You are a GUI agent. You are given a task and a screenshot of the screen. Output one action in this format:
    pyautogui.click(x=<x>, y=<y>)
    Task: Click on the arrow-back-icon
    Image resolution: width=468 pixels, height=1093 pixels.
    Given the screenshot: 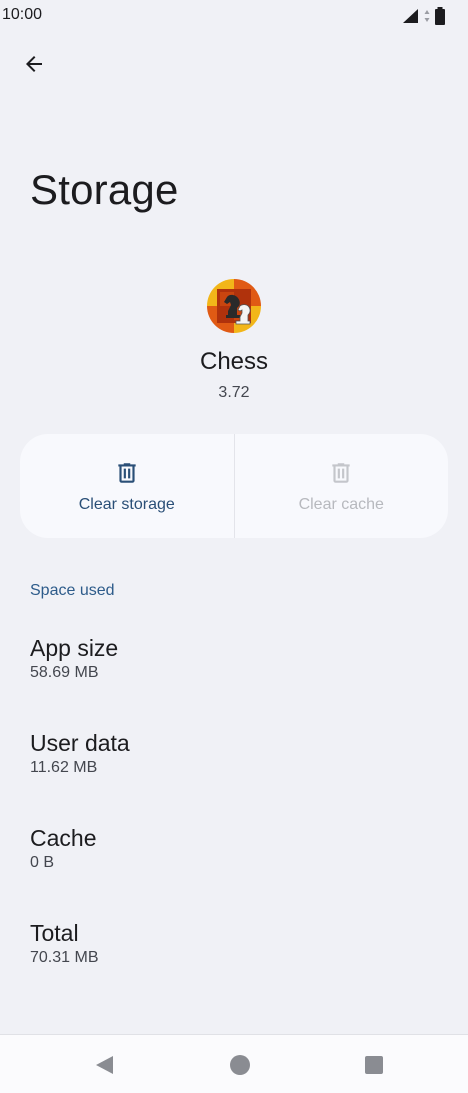 What is the action you would take?
    pyautogui.click(x=34, y=64)
    